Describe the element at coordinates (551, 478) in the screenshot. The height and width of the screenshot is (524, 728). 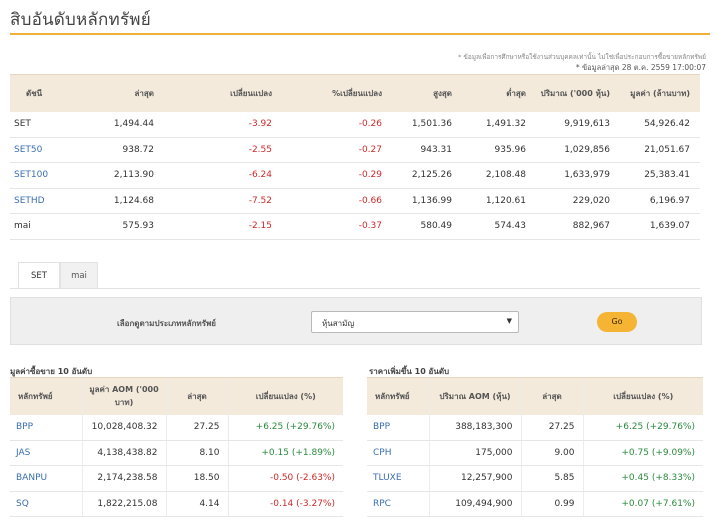
I see `last-price: 5.85` at that location.